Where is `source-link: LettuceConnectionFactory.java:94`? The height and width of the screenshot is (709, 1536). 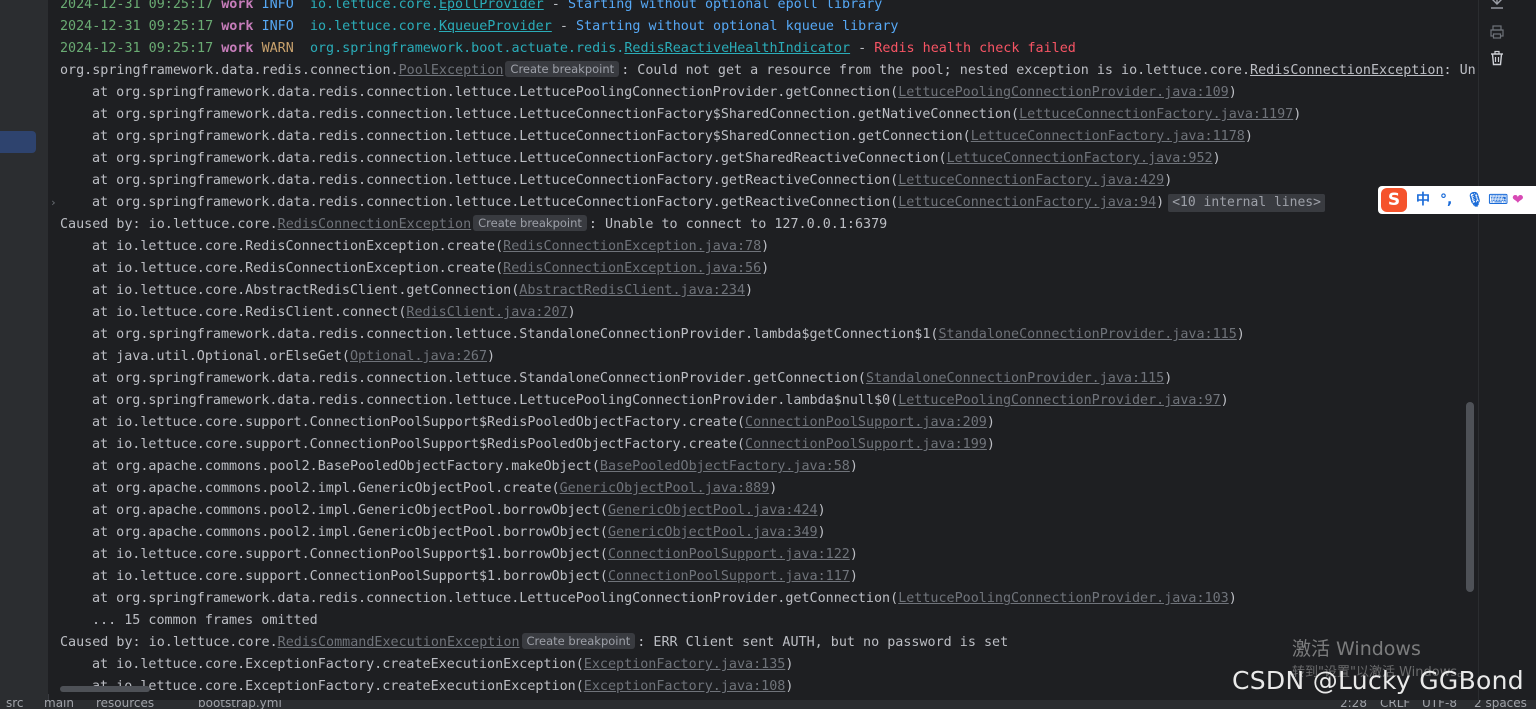 source-link: LettuceConnectionFactory.java:94 is located at coordinates (1027, 202).